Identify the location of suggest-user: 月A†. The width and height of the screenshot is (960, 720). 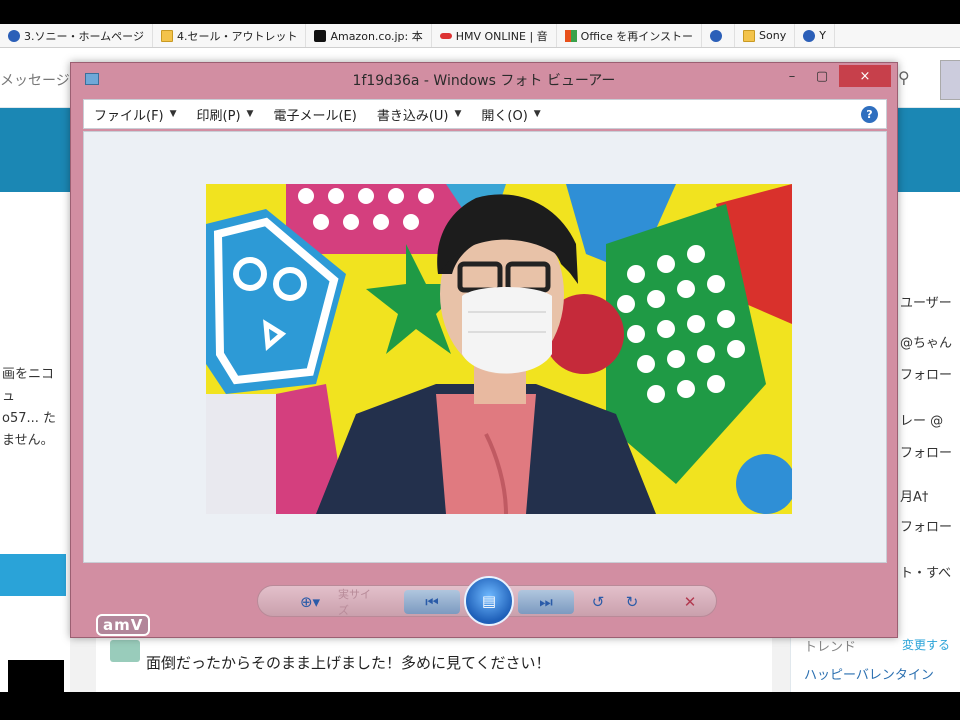
(914, 495).